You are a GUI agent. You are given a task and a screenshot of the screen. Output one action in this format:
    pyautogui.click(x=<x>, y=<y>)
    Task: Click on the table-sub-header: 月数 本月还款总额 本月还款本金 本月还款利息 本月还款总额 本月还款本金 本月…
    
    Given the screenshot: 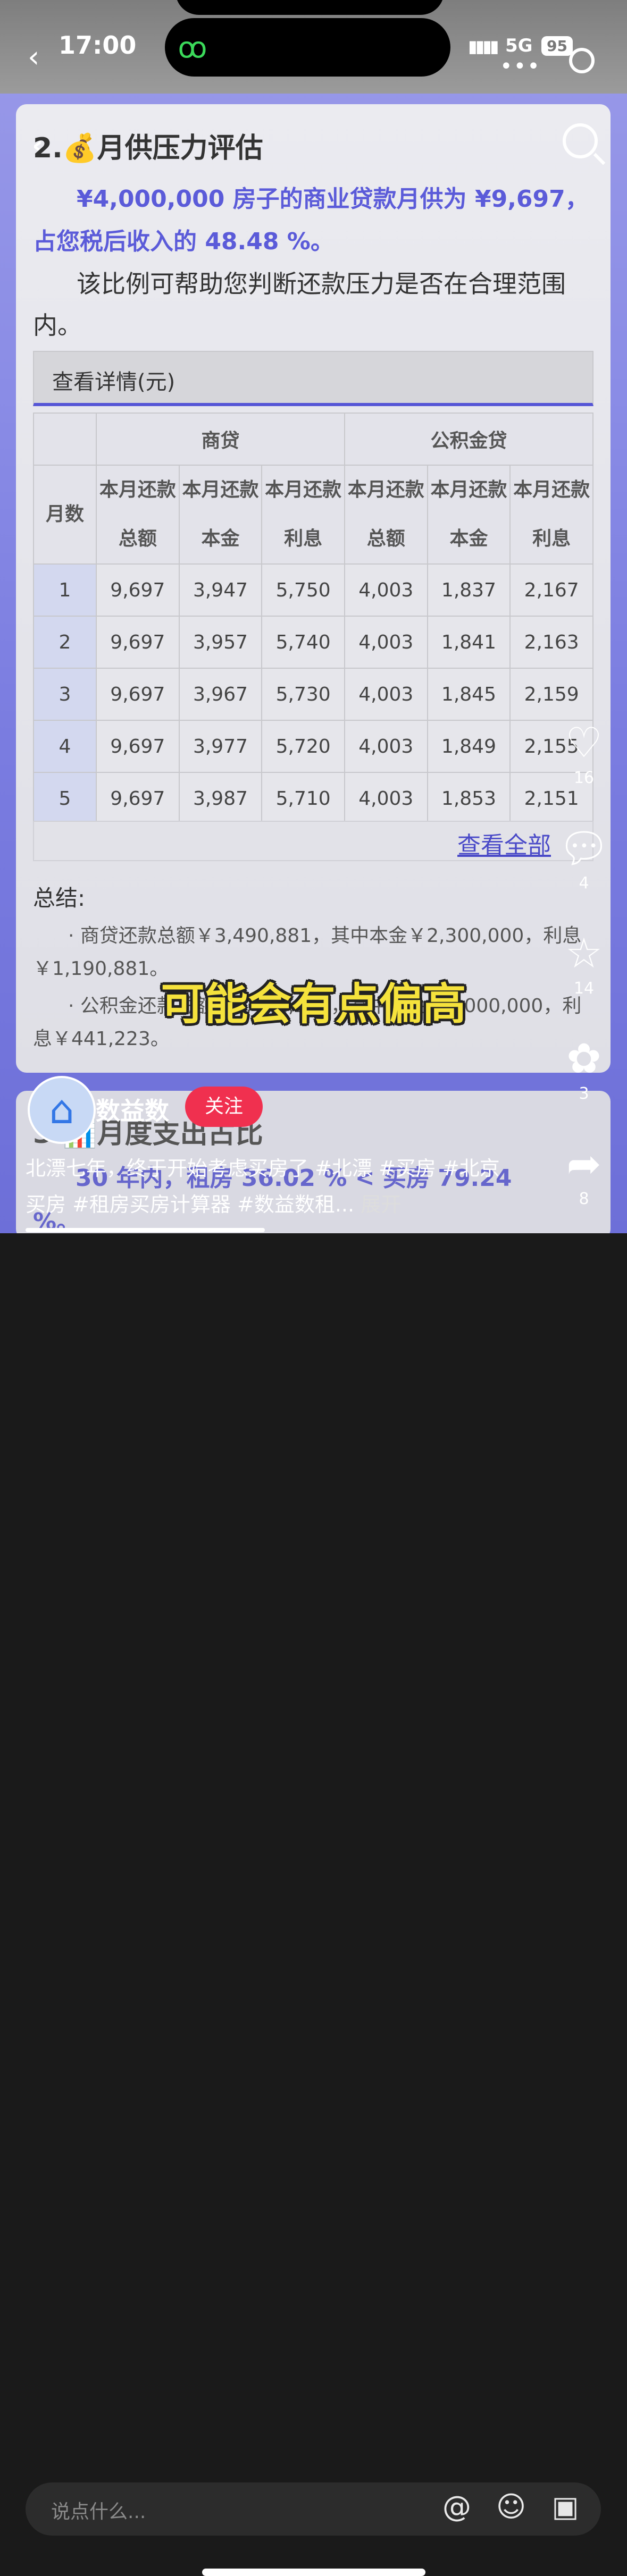 What is the action you would take?
    pyautogui.click(x=313, y=515)
    